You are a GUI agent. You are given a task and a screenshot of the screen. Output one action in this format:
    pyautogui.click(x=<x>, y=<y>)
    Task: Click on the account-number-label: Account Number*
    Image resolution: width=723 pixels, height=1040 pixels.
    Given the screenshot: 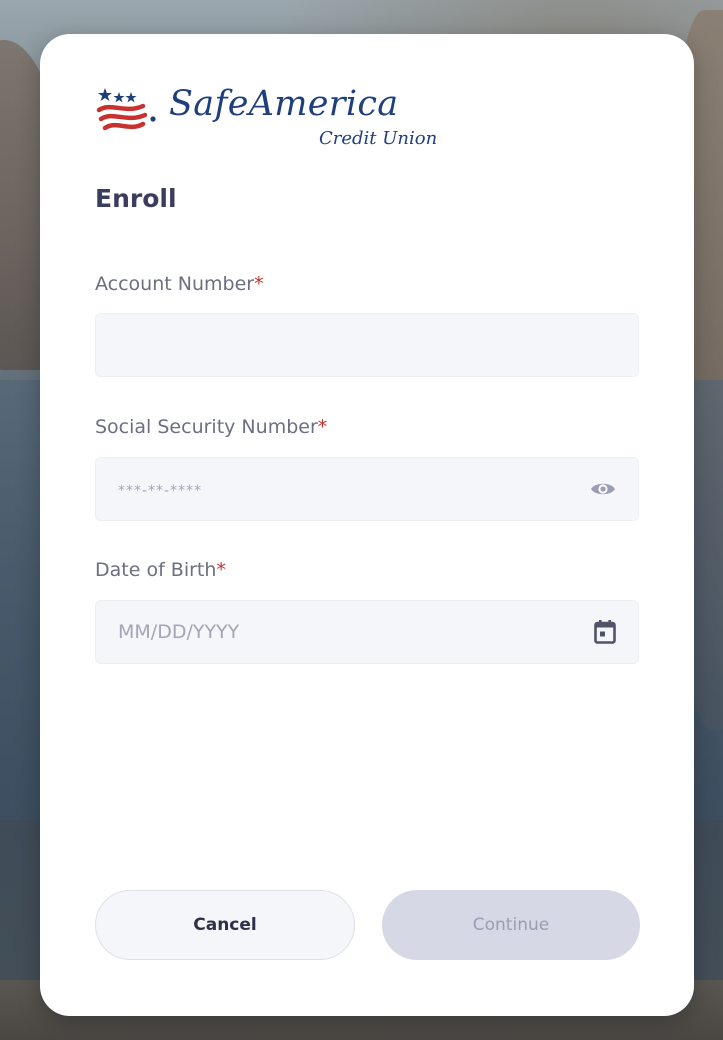 What is the action you would take?
    pyautogui.click(x=179, y=284)
    